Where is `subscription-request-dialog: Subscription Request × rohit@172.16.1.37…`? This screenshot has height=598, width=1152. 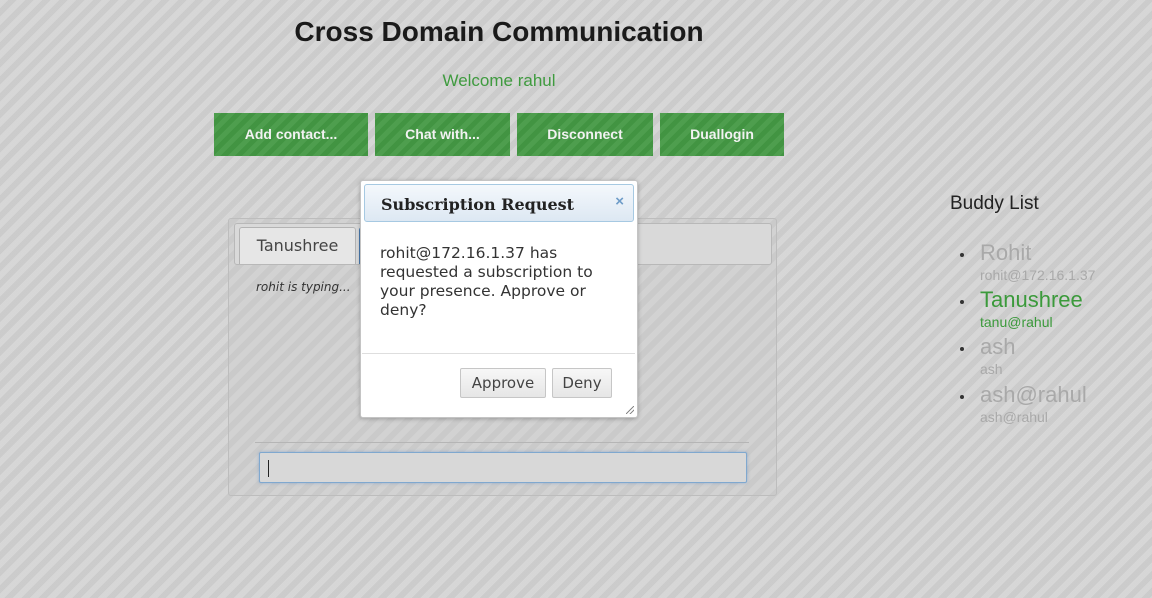
subscription-request-dialog: Subscription Request × rohit@172.16.1.37… is located at coordinates (499, 299).